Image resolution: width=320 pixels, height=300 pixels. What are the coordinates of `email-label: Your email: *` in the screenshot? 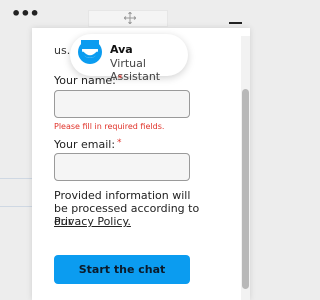 It's located at (88, 144).